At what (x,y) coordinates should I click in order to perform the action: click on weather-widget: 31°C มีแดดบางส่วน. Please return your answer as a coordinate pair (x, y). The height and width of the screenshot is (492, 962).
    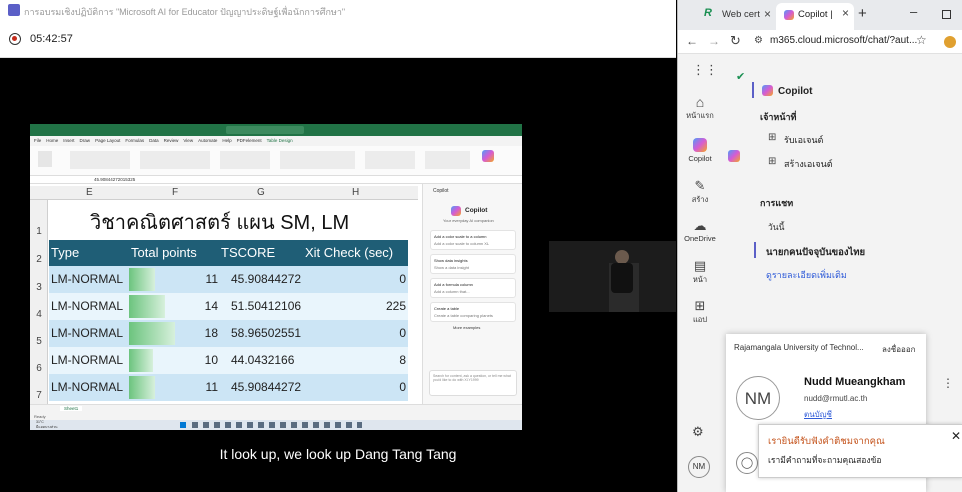
    Looking at the image, I should click on (47, 425).